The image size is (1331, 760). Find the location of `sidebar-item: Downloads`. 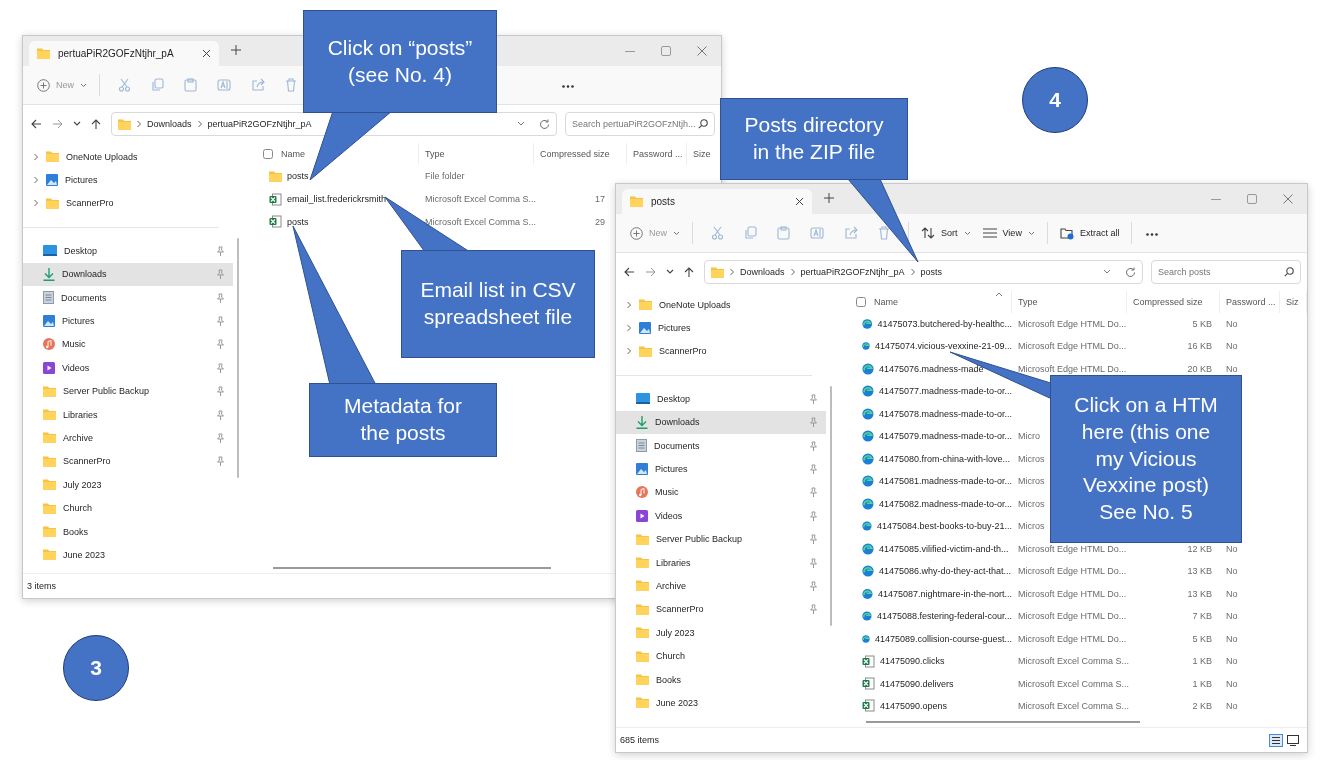

sidebar-item: Downloads is located at coordinates (721, 422).